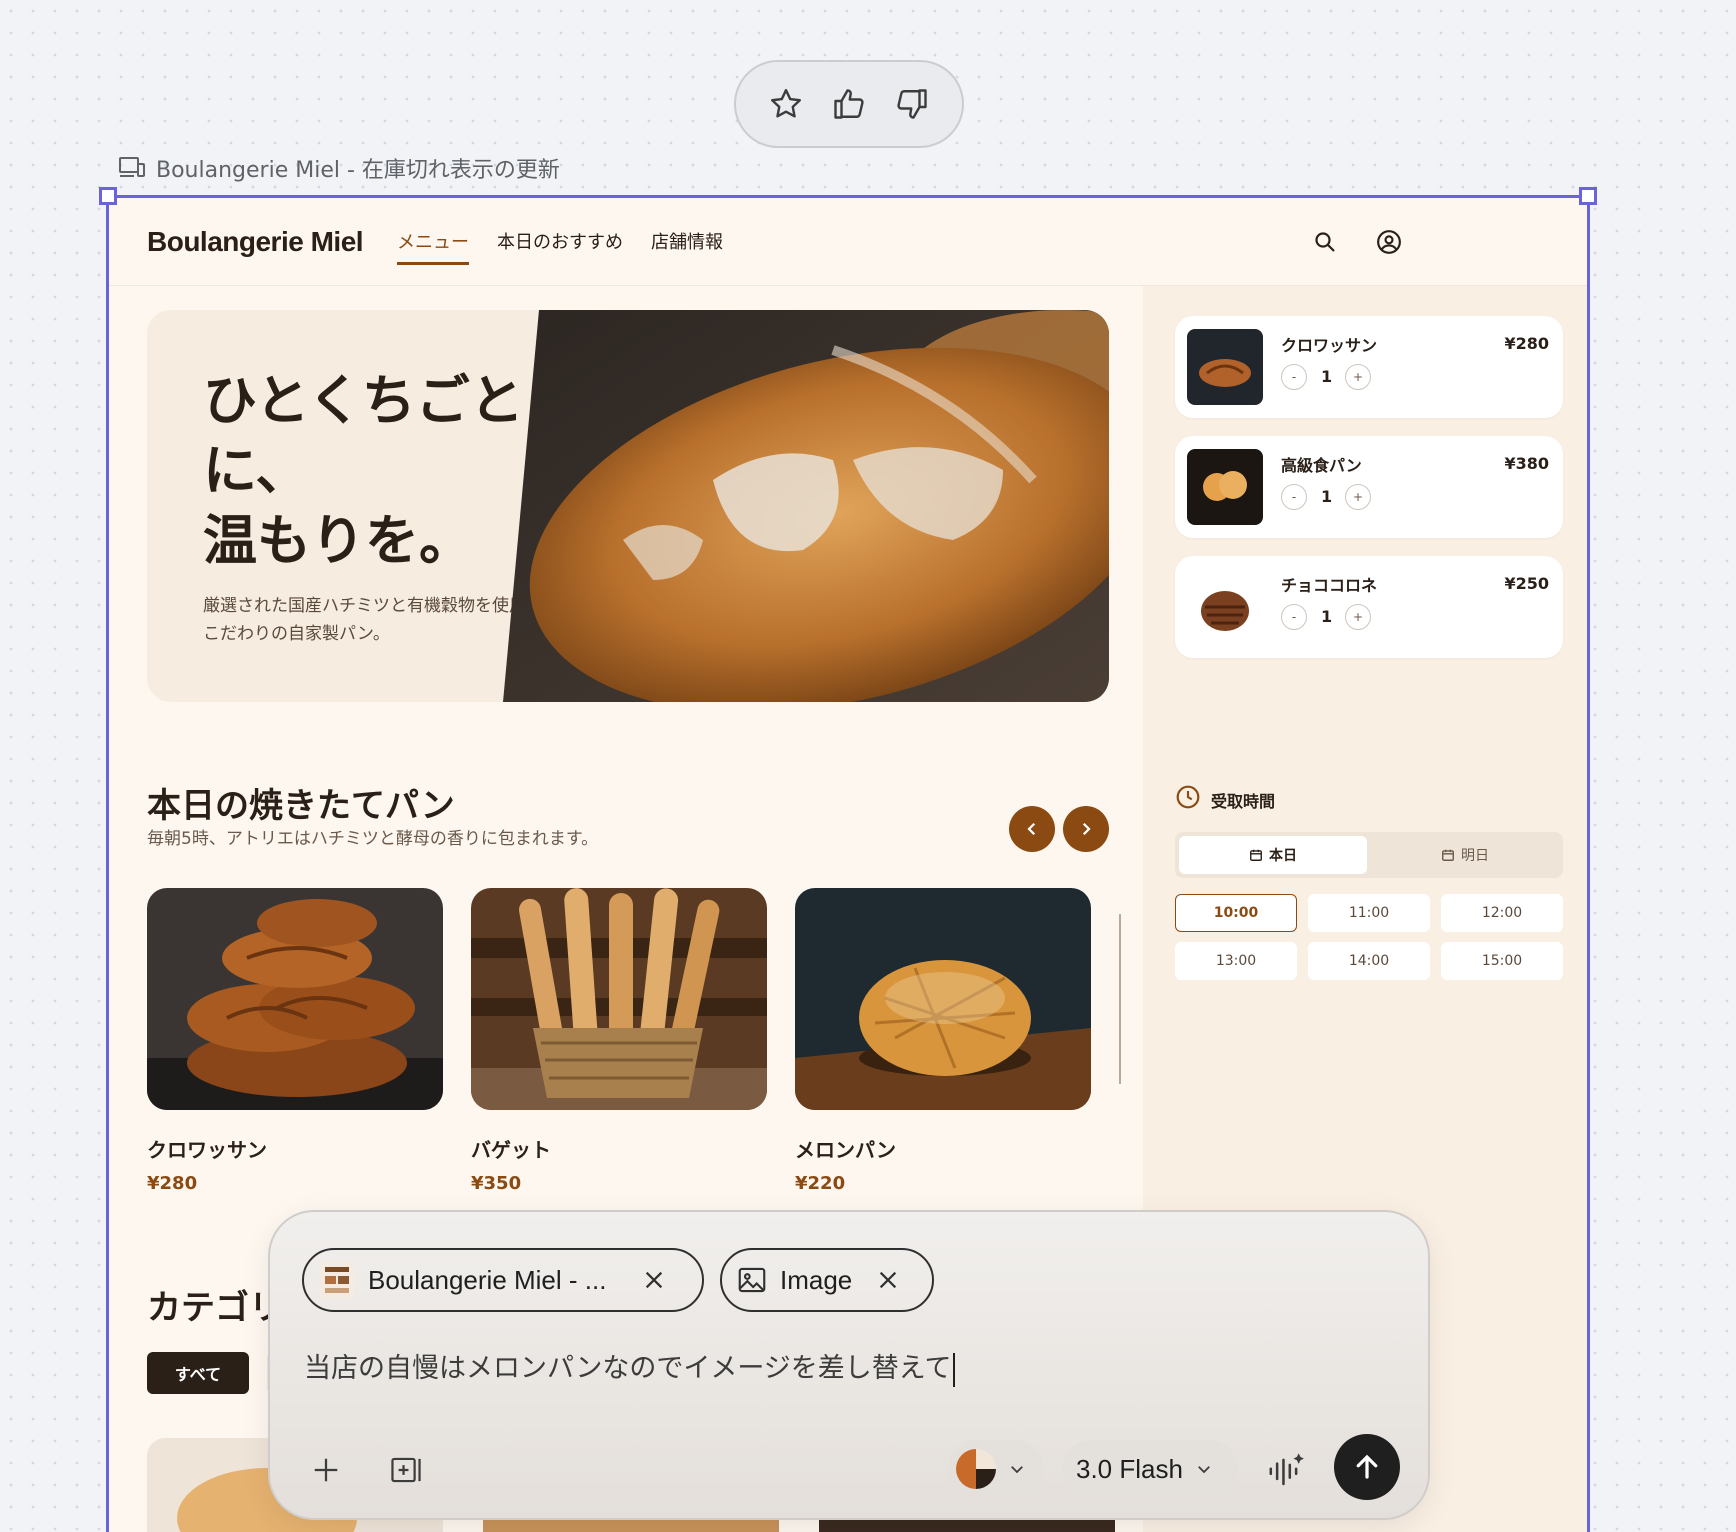 This screenshot has width=1736, height=1532. I want to click on resize-handle-top-right, so click(1588, 196).